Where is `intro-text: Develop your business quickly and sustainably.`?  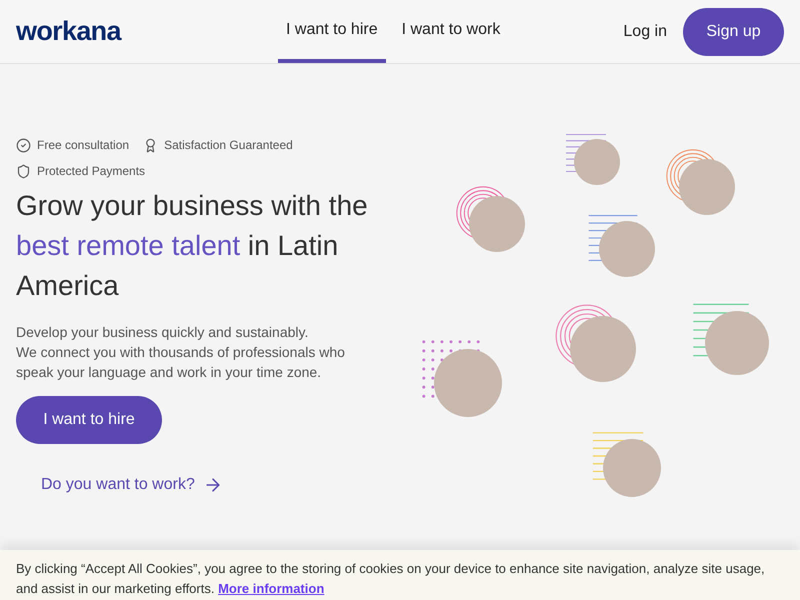
intro-text: Develop your business quickly and sustainably. is located at coordinates (163, 332).